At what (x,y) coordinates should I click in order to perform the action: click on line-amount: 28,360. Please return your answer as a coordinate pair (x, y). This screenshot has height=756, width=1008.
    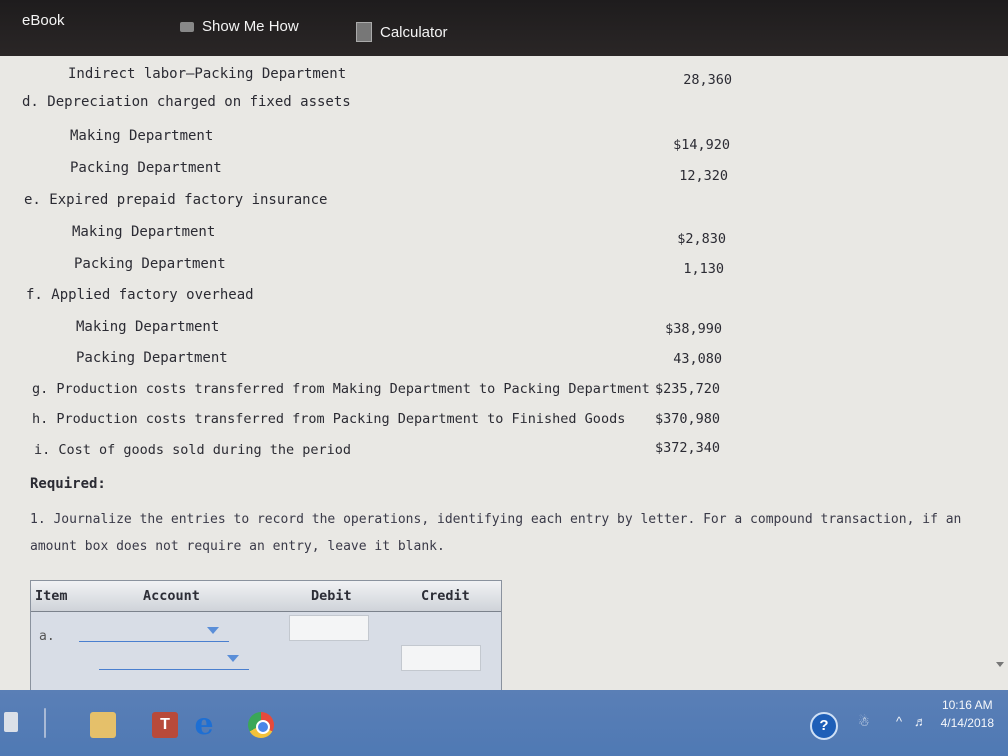
    Looking at the image, I should click on (707, 80).